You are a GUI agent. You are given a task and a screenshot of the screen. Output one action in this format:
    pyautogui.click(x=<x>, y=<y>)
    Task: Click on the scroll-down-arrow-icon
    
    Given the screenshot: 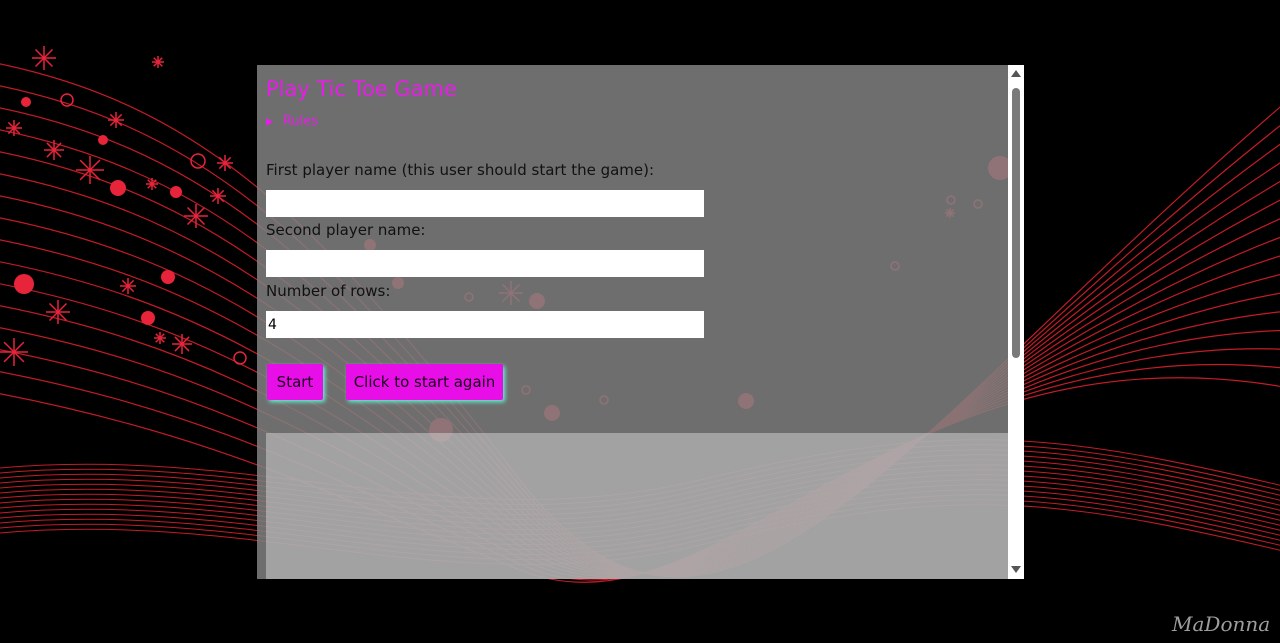 What is the action you would take?
    pyautogui.click(x=1016, y=569)
    